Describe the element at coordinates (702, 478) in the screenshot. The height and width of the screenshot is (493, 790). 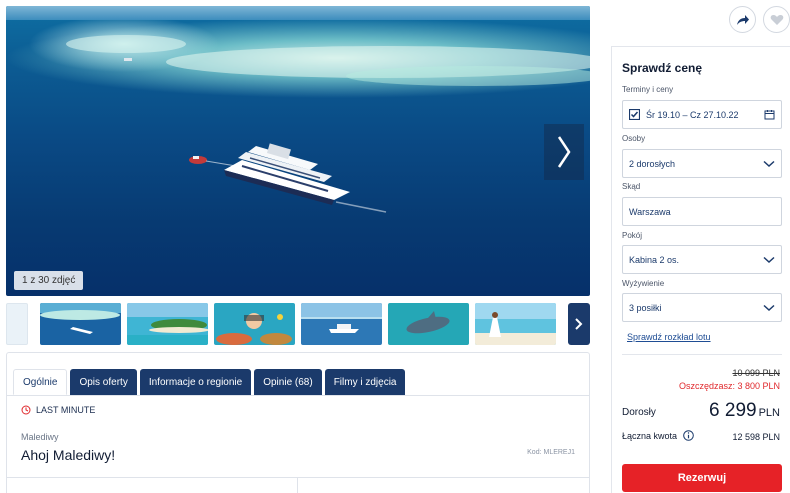
I see `reserve-button: Rezerwuj` at that location.